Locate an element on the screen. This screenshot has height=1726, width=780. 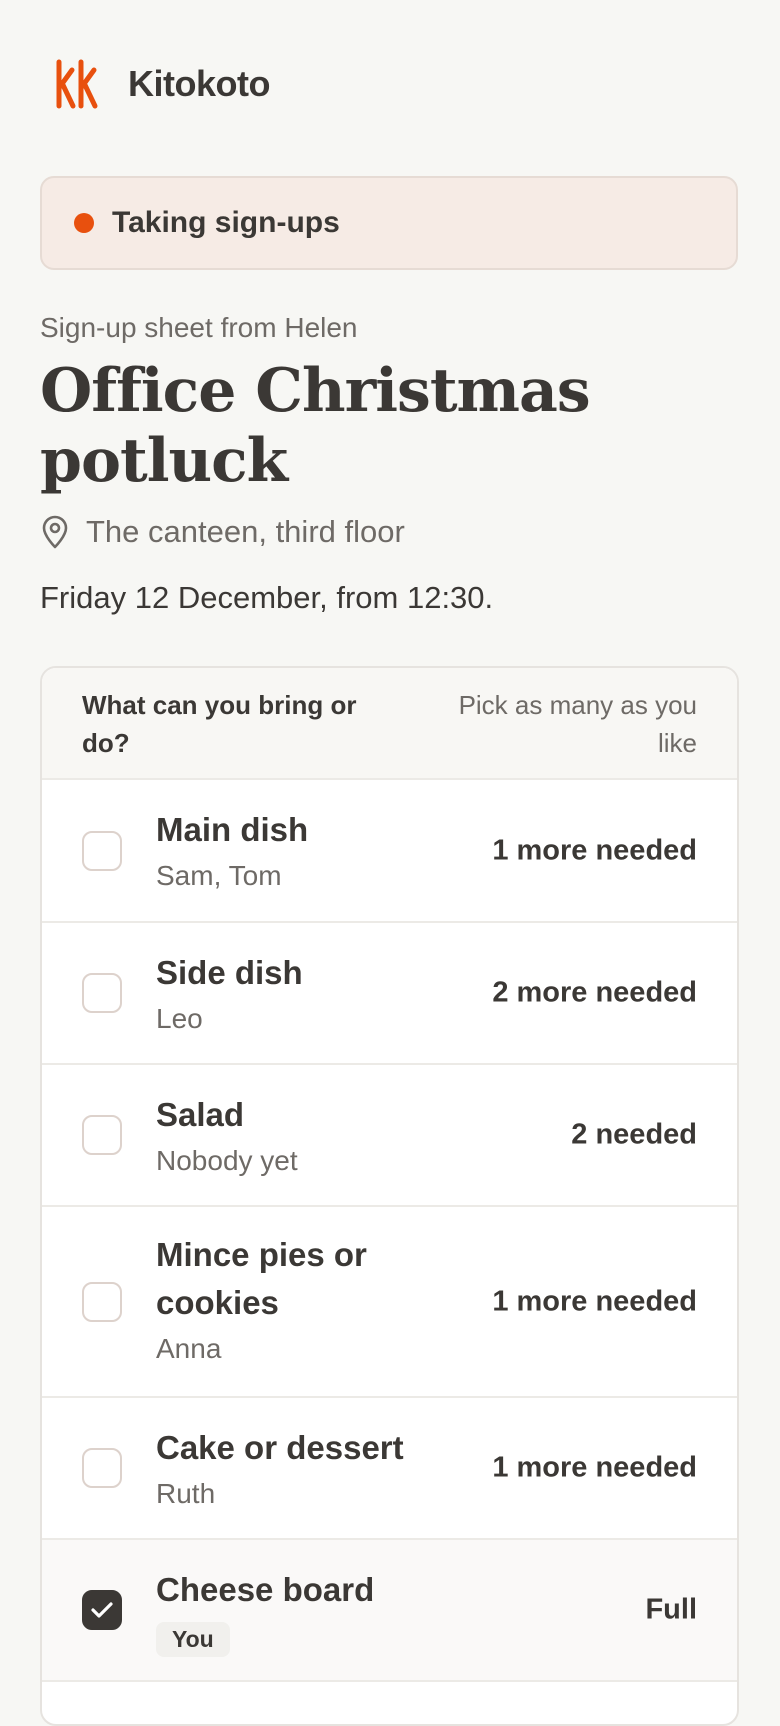
status-label: Taking sign-ups is located at coordinates (226, 222).